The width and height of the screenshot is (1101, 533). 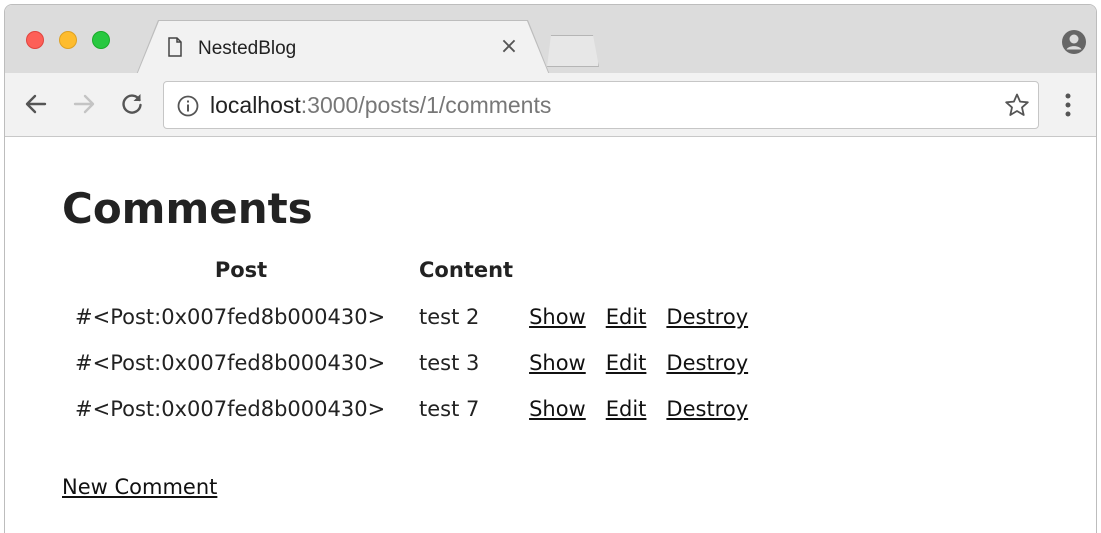 I want to click on new-tab-button, so click(x=570, y=51).